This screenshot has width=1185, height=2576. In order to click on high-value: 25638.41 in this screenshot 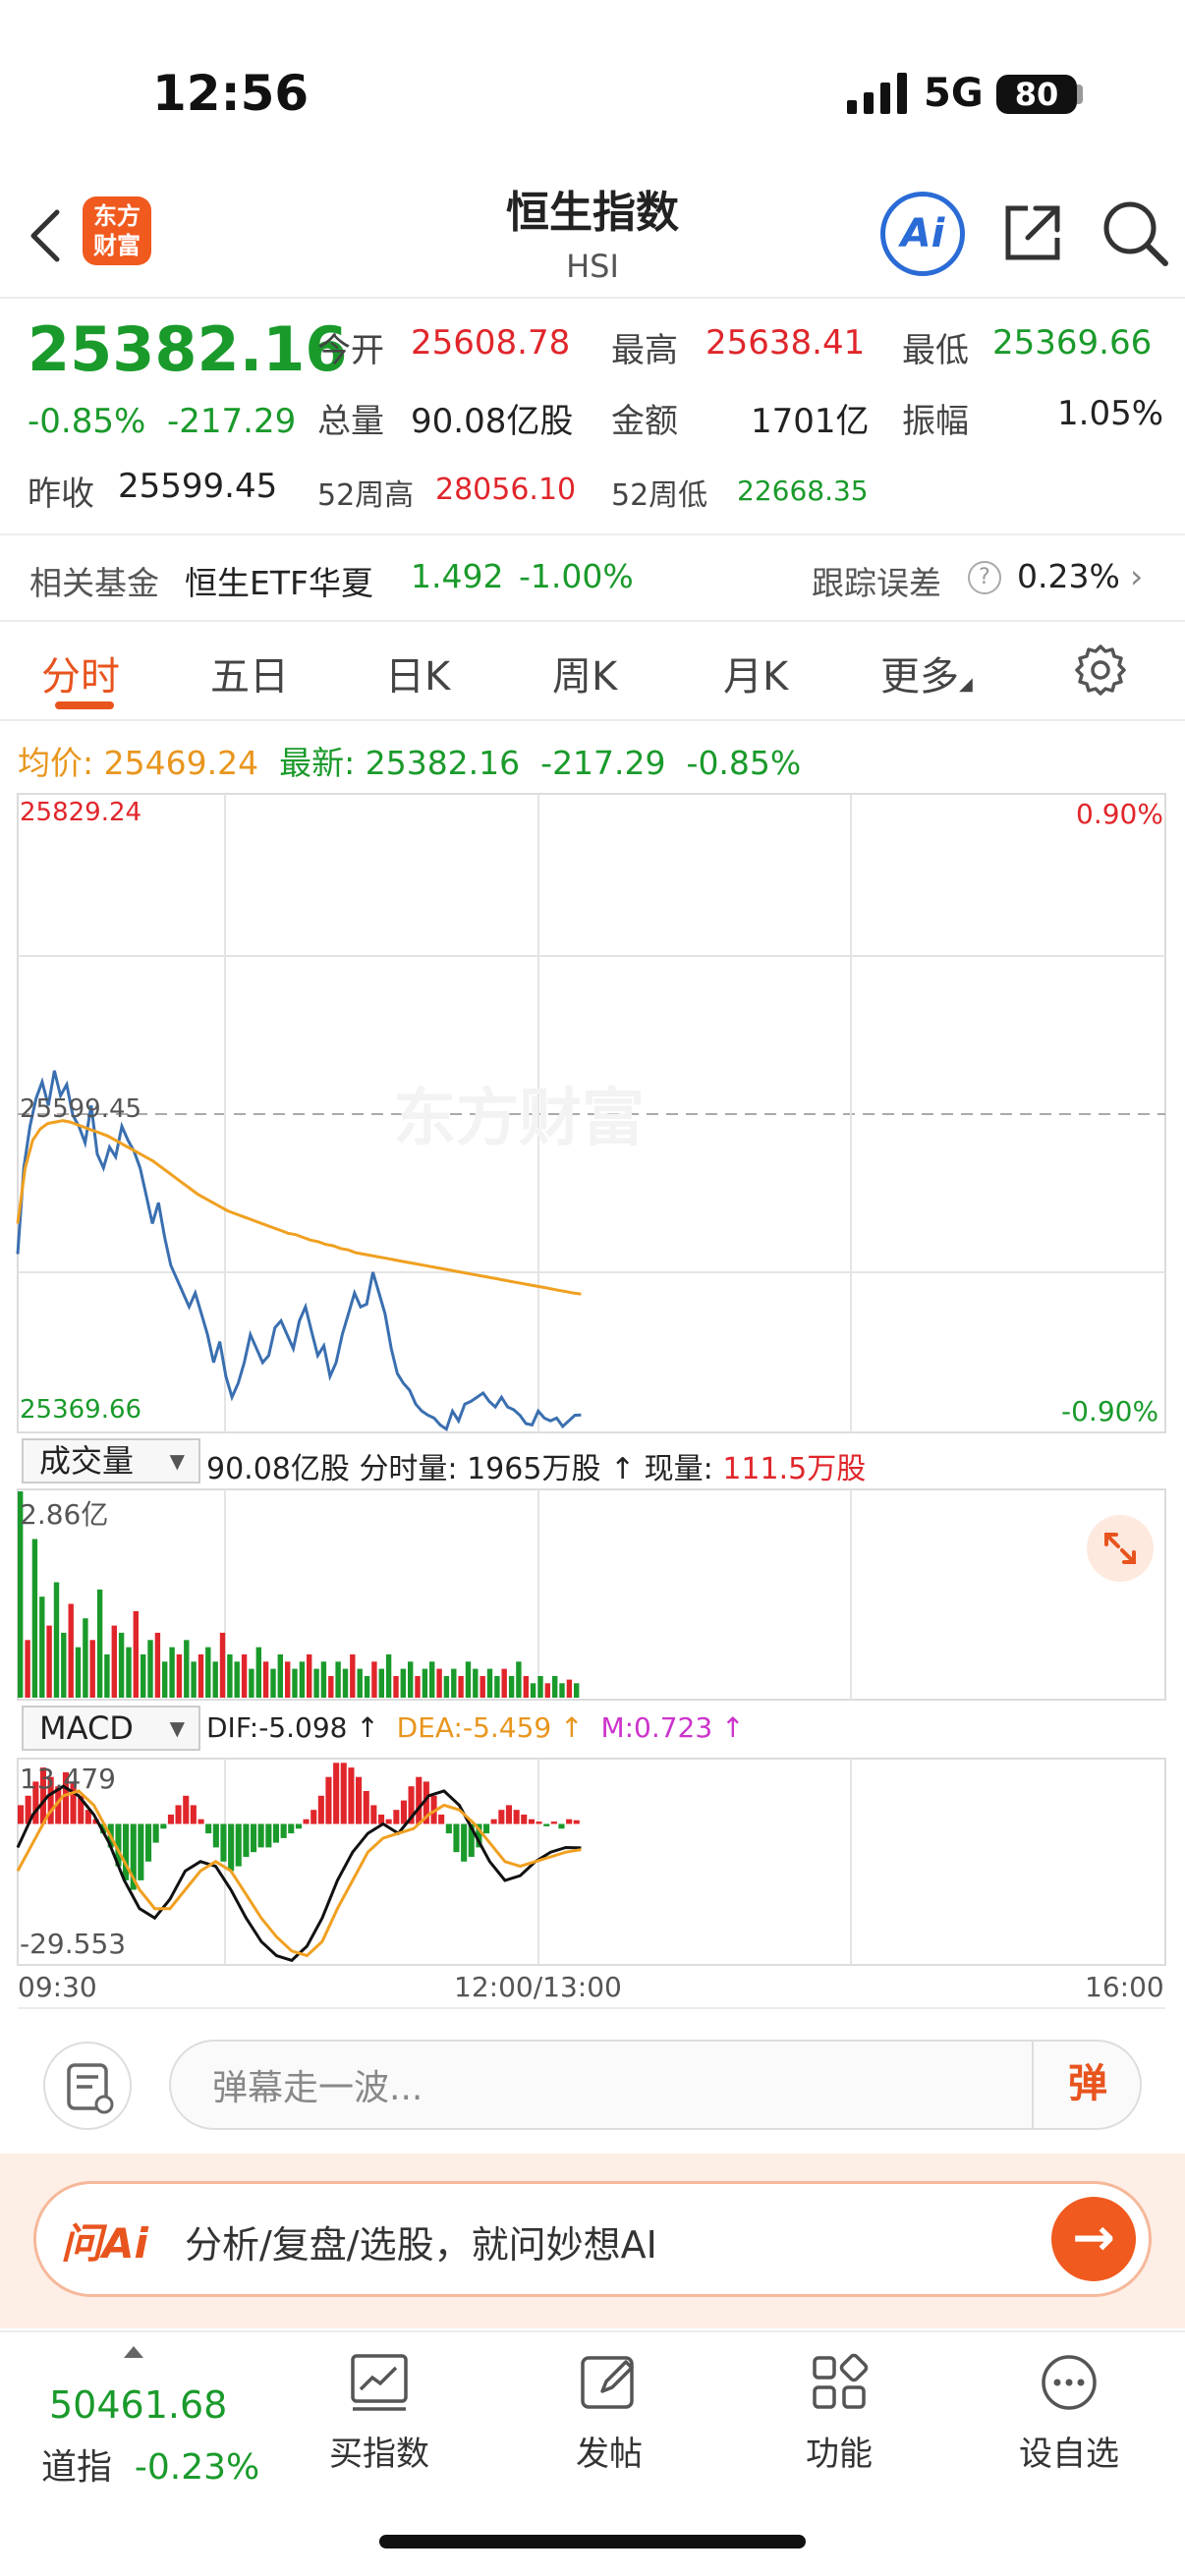, I will do `click(786, 343)`.